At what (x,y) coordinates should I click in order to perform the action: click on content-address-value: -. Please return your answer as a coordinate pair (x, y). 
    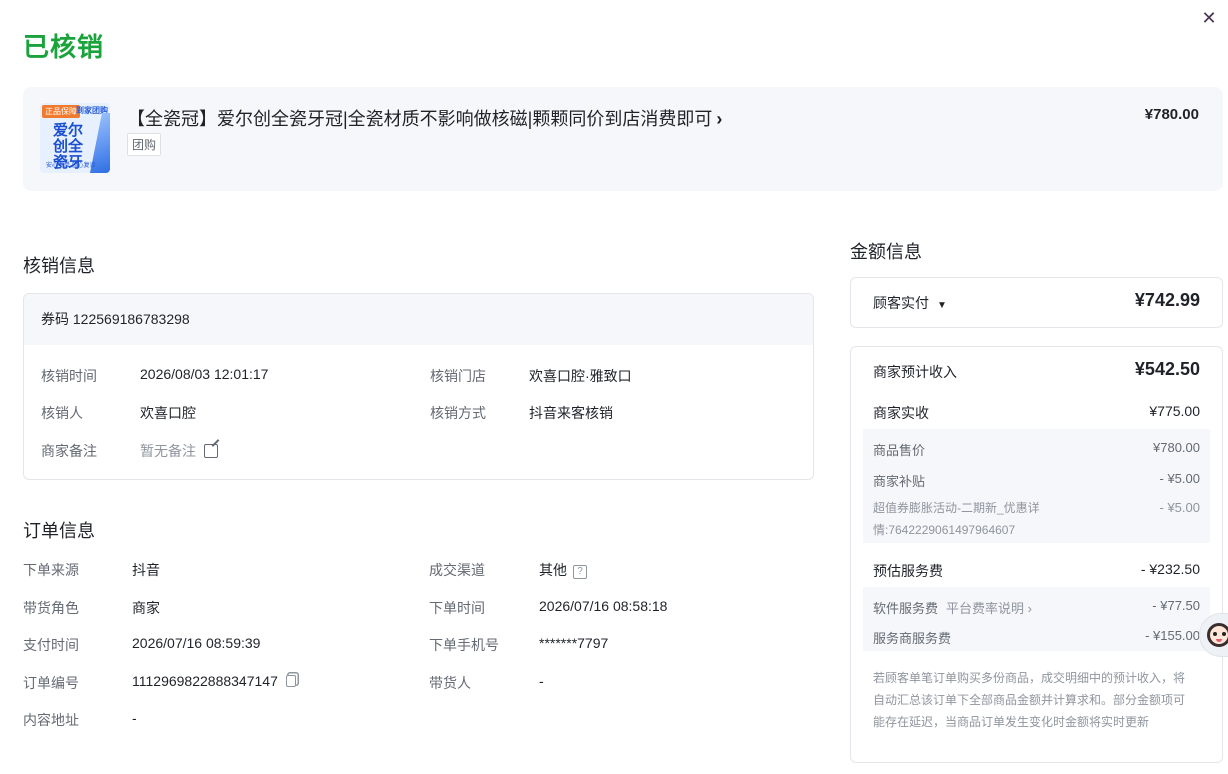
    Looking at the image, I should click on (134, 718).